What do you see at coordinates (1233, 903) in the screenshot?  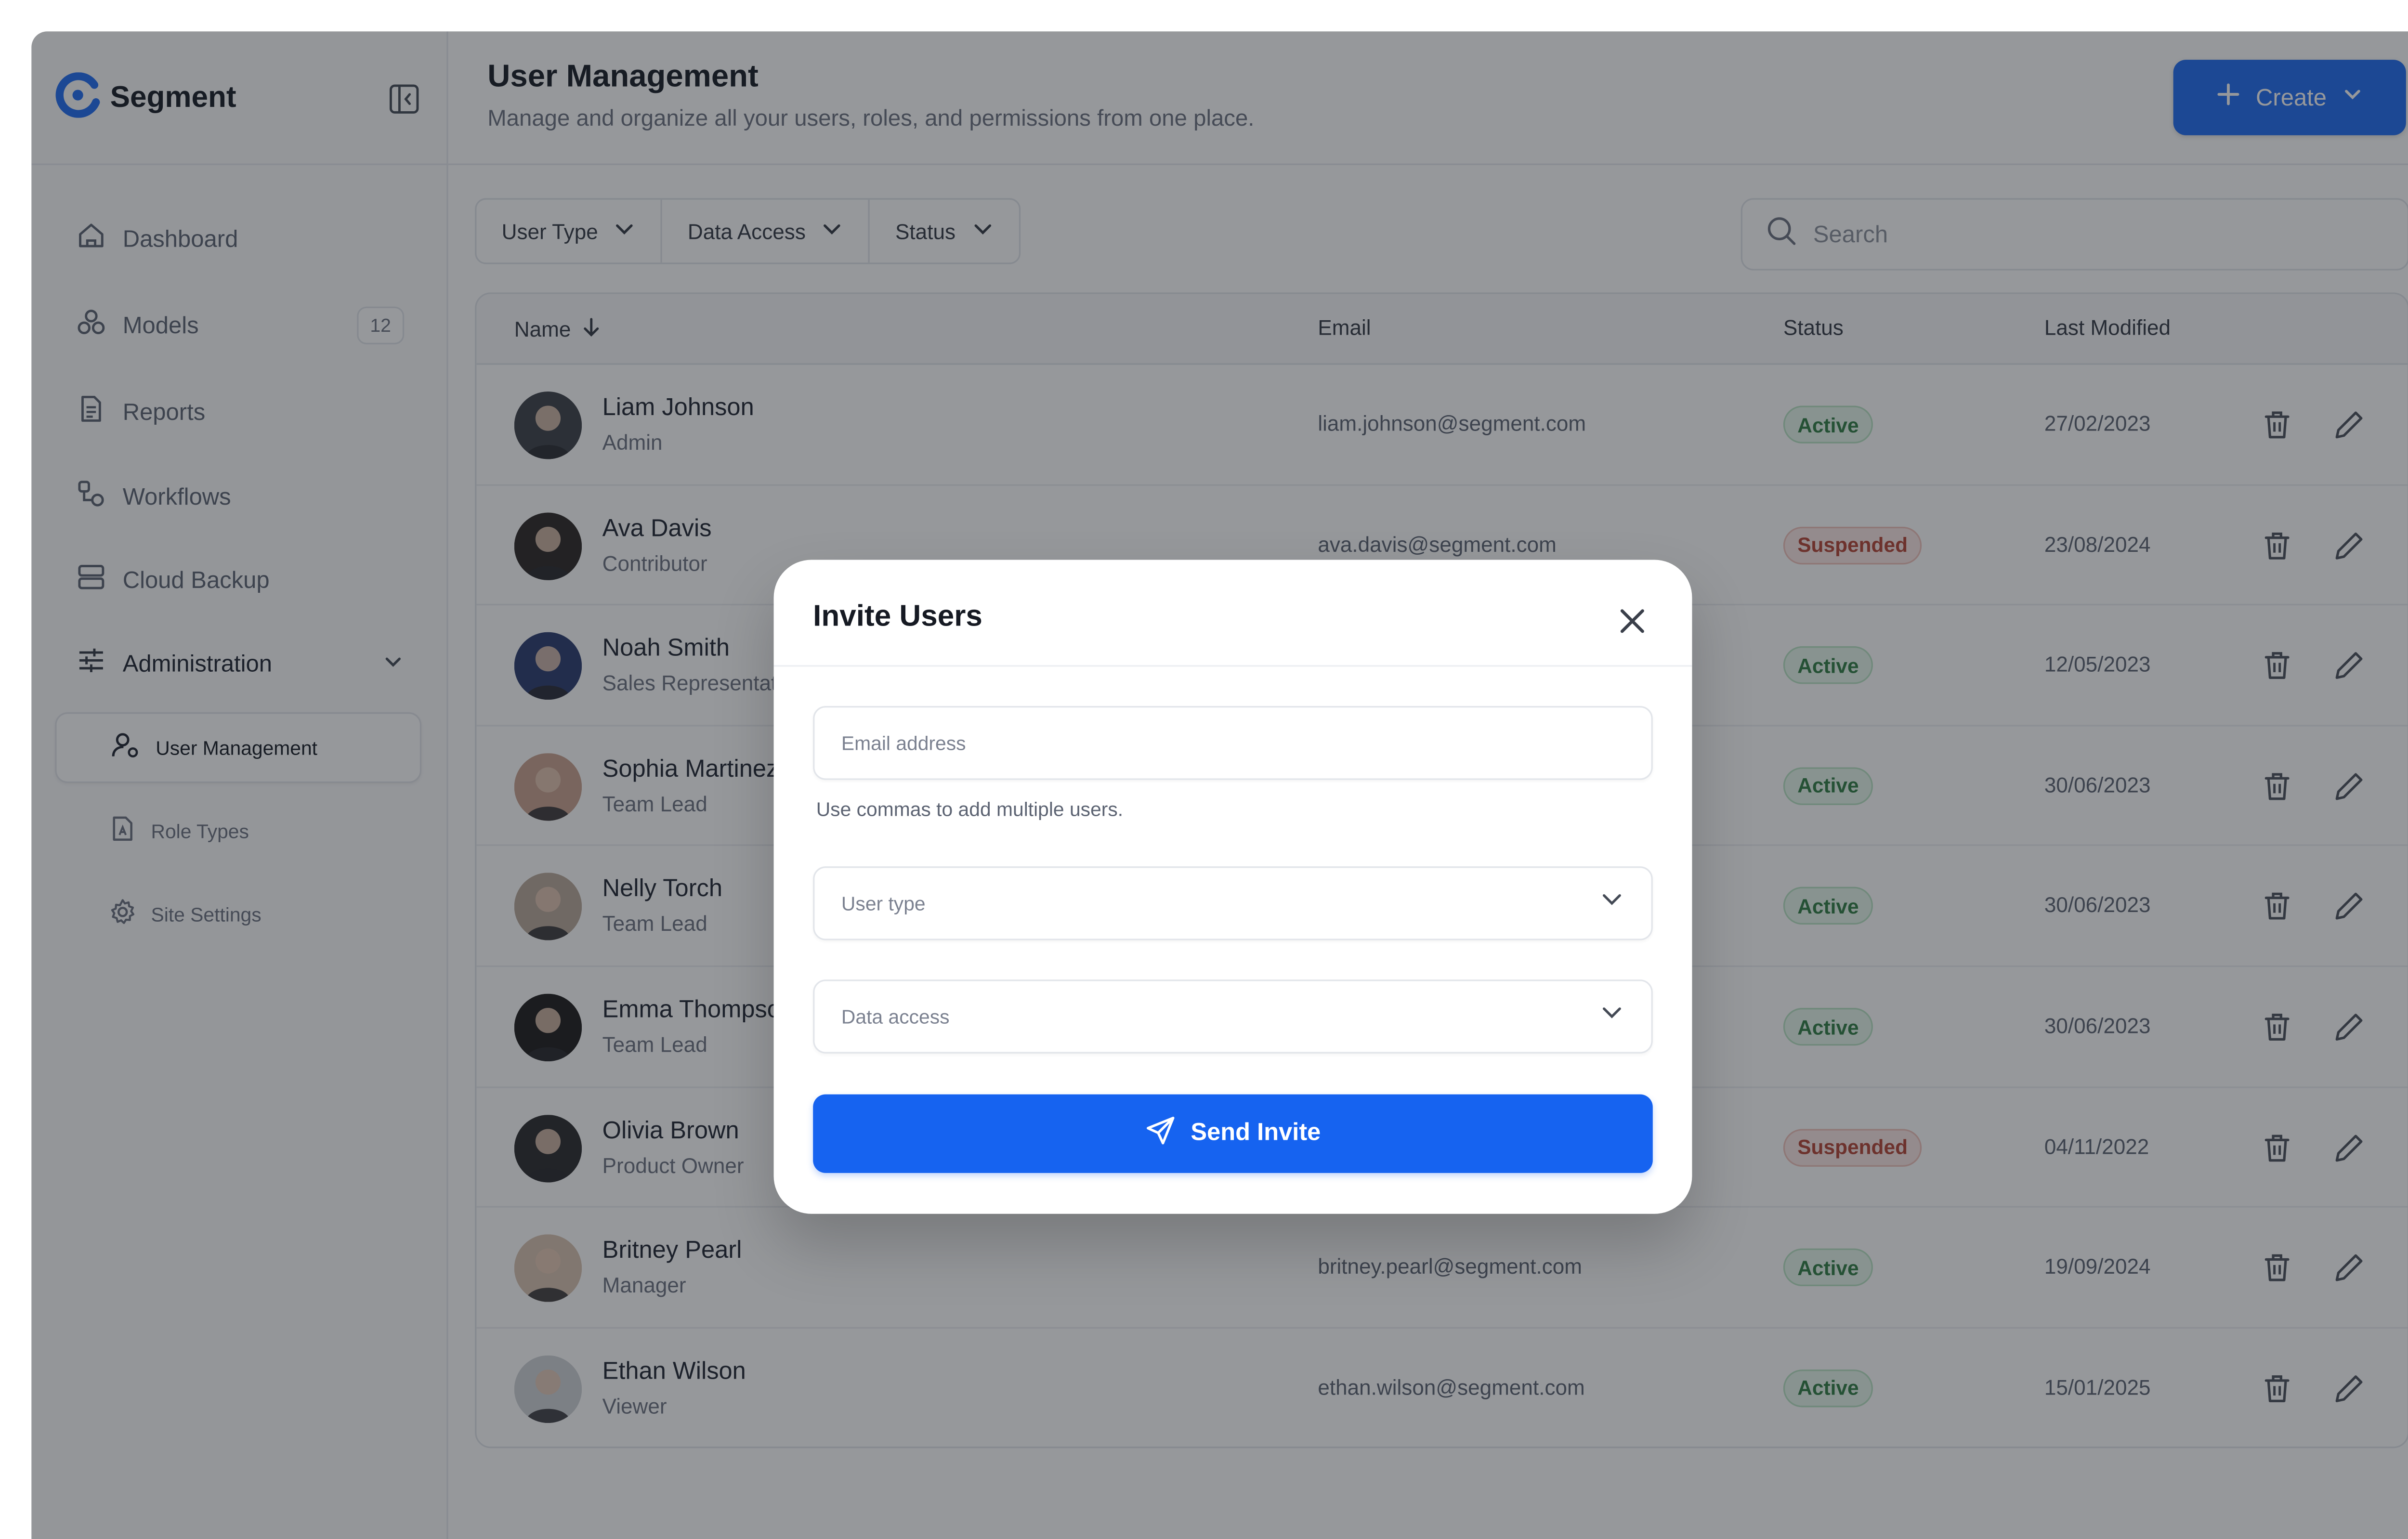 I see `user-type-select: User type` at bounding box center [1233, 903].